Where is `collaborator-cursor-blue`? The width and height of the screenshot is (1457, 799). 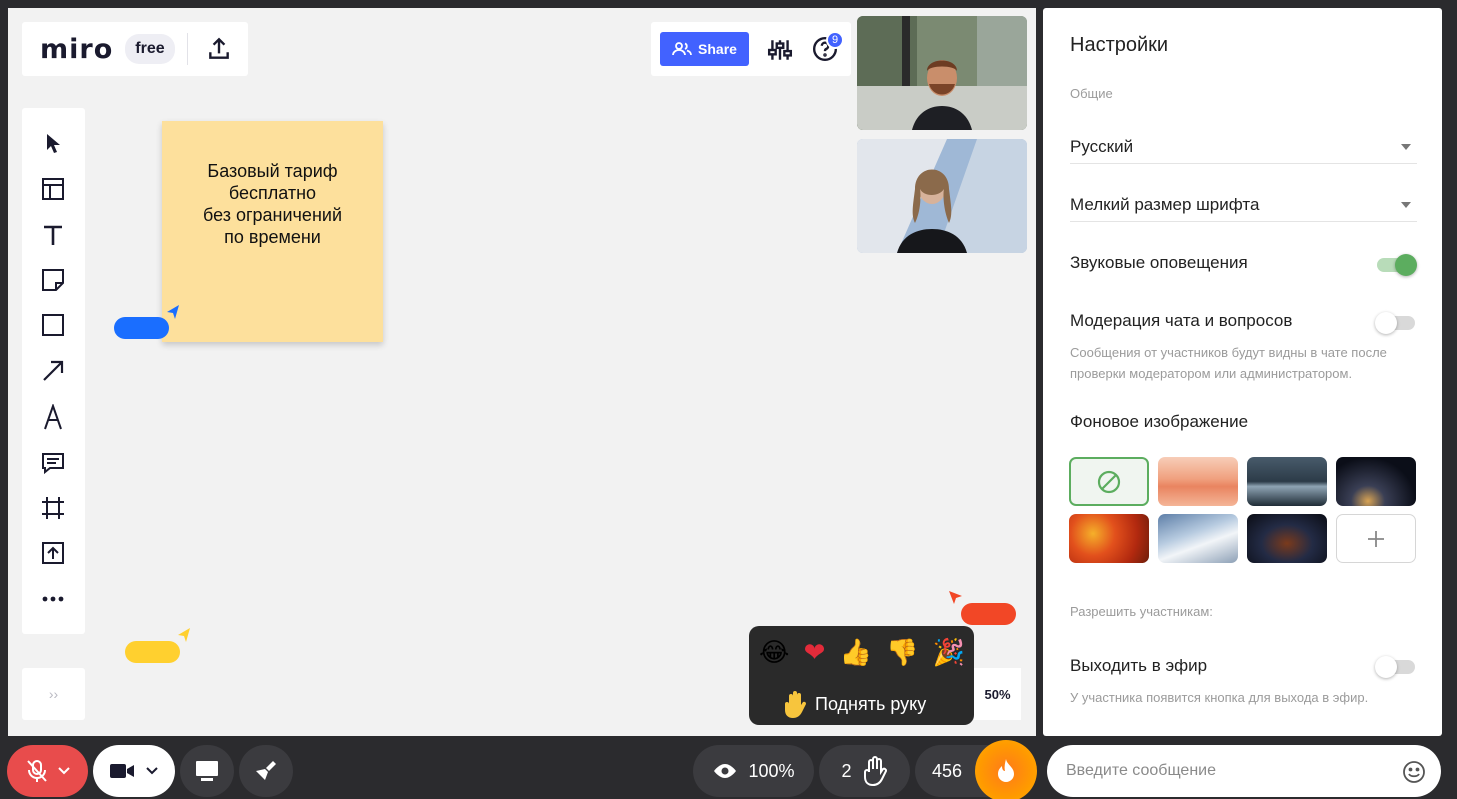 collaborator-cursor-blue is located at coordinates (141, 328).